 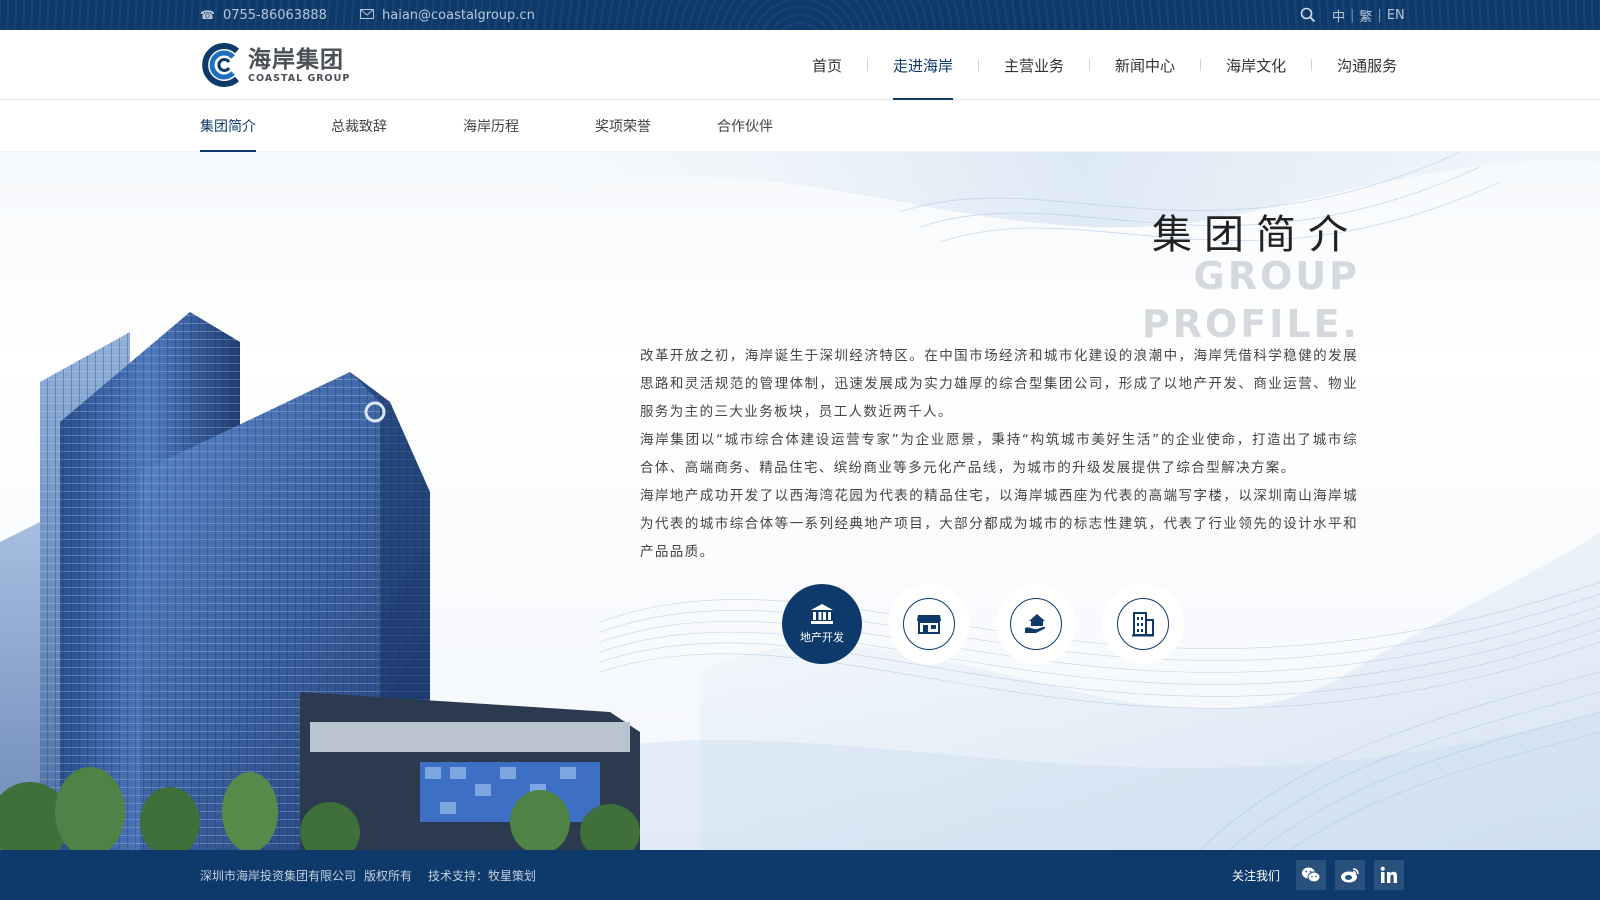 I want to click on logo-chinese-name: 海岸集团, so click(x=296, y=59).